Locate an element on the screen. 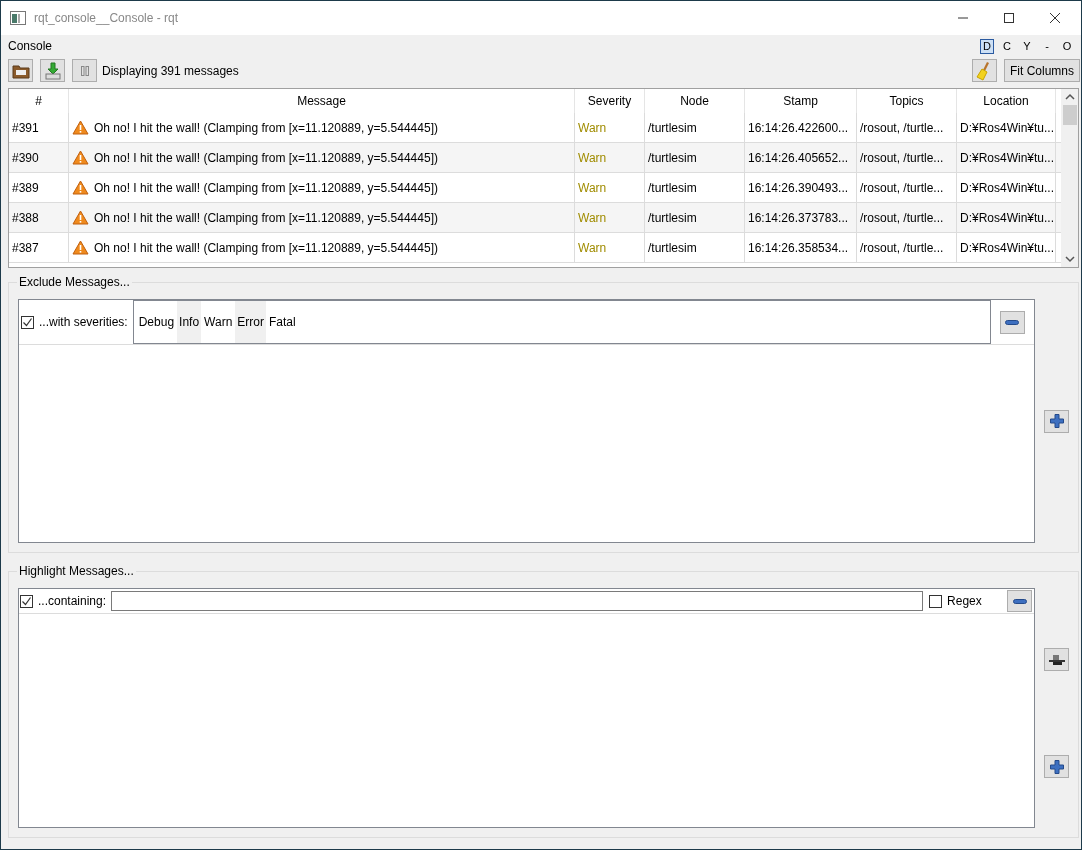  message-count: Displaying 391 messages is located at coordinates (170, 70).